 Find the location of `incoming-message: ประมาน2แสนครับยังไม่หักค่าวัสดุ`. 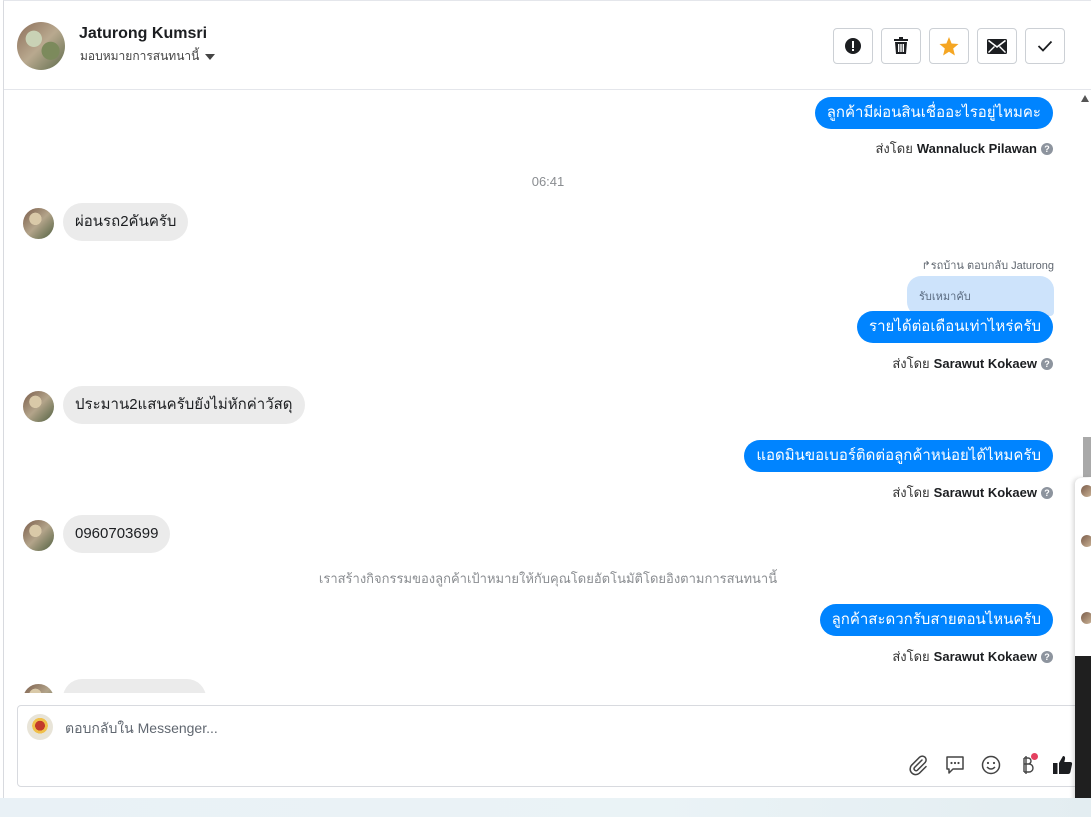

incoming-message: ประมาน2แสนครับยังไม่หักค่าวัสดุ is located at coordinates (184, 405).